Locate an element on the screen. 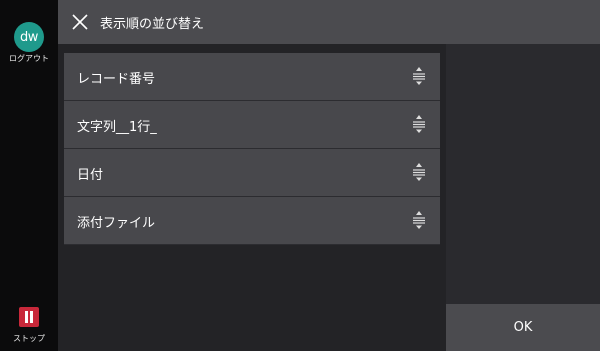  close-icon is located at coordinates (80, 22).